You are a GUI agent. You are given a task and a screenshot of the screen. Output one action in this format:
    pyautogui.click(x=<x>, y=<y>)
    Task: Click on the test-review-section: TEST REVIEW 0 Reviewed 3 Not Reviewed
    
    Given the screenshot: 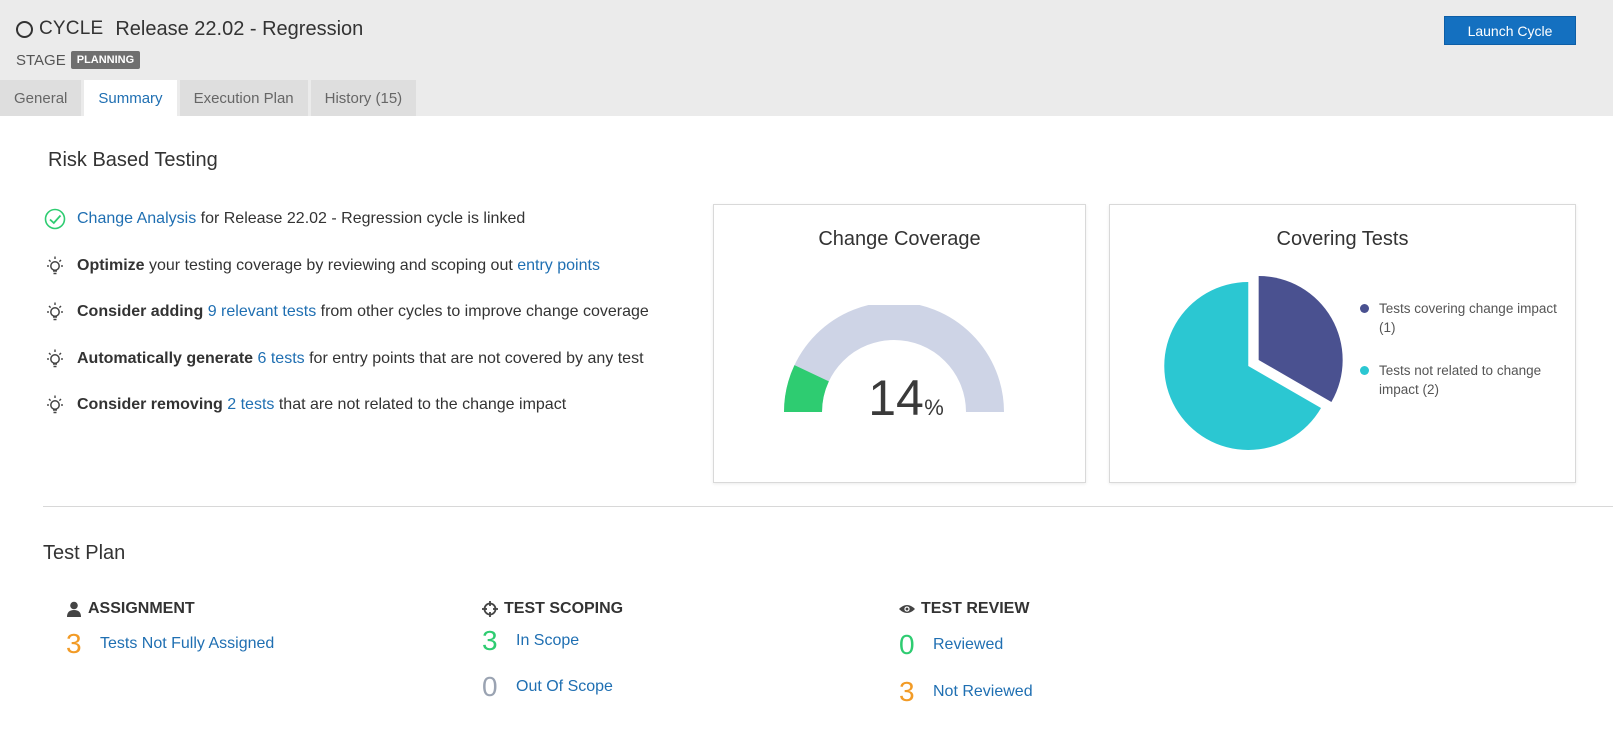 What is the action you would take?
    pyautogui.click(x=966, y=654)
    